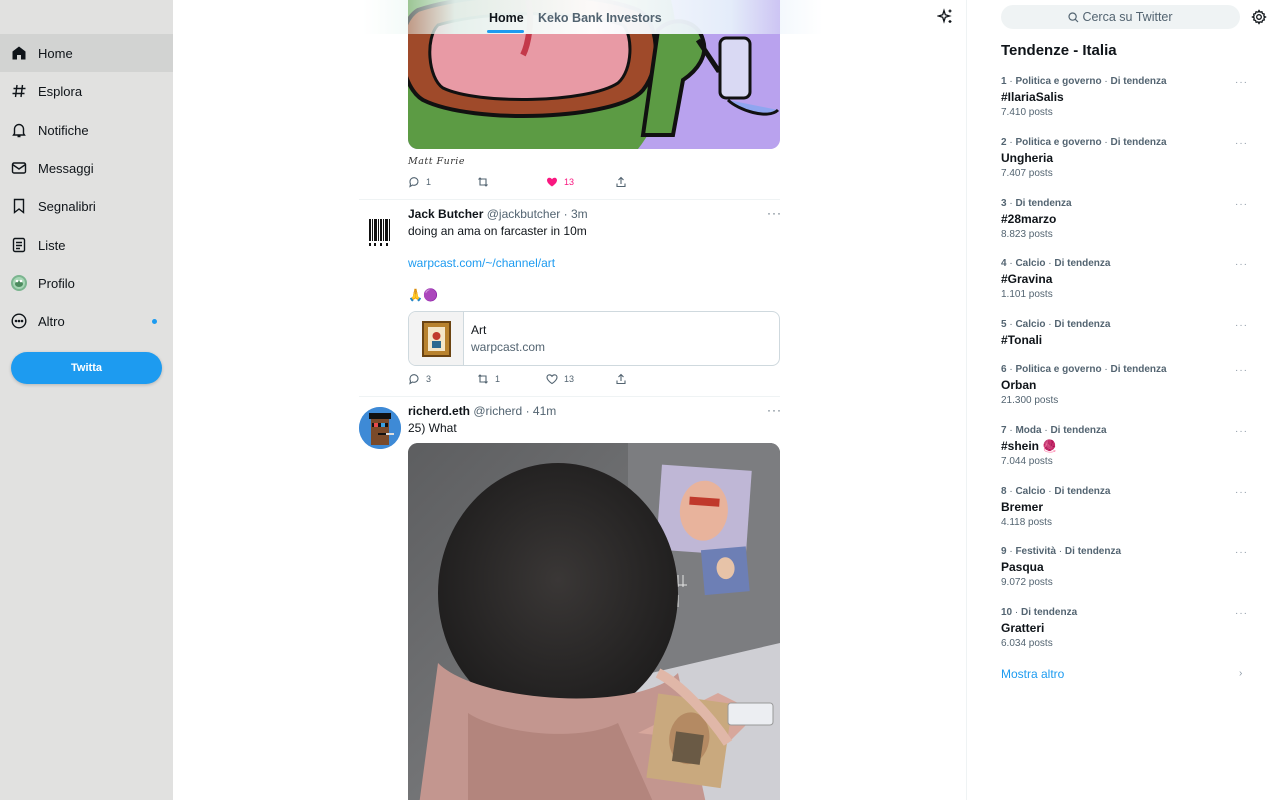  Describe the element at coordinates (1126, 628) in the screenshot. I see `trend-item: 10 · Di tendenza Gratteri 6.034 posts` at that location.